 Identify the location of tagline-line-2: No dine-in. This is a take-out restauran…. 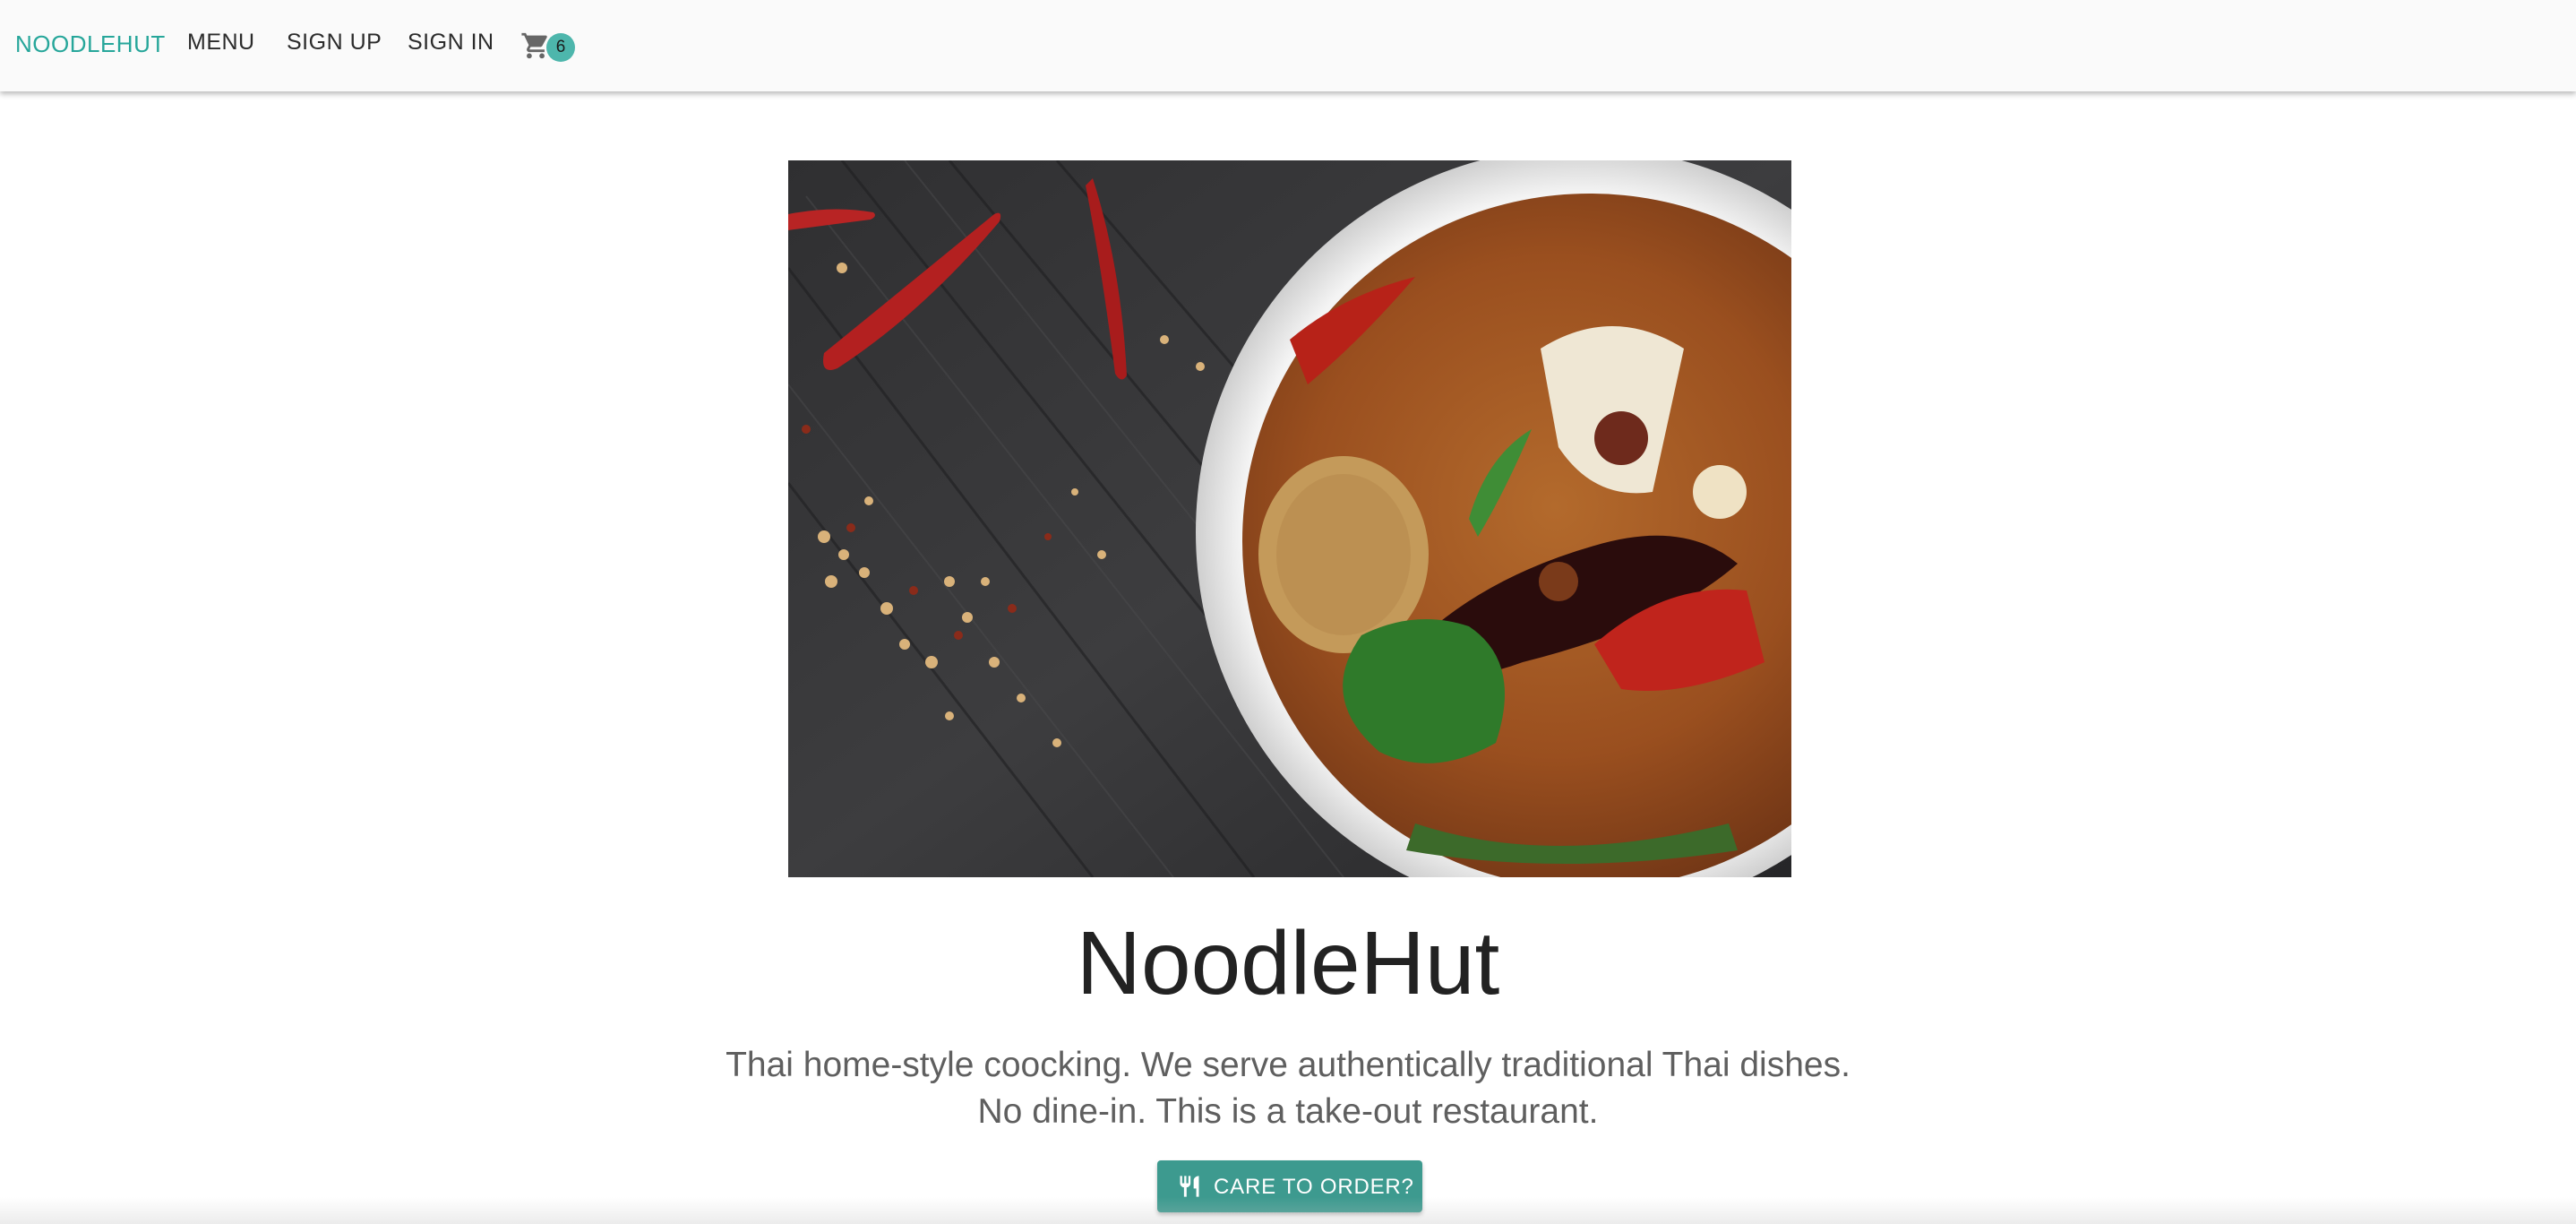
(1288, 1111).